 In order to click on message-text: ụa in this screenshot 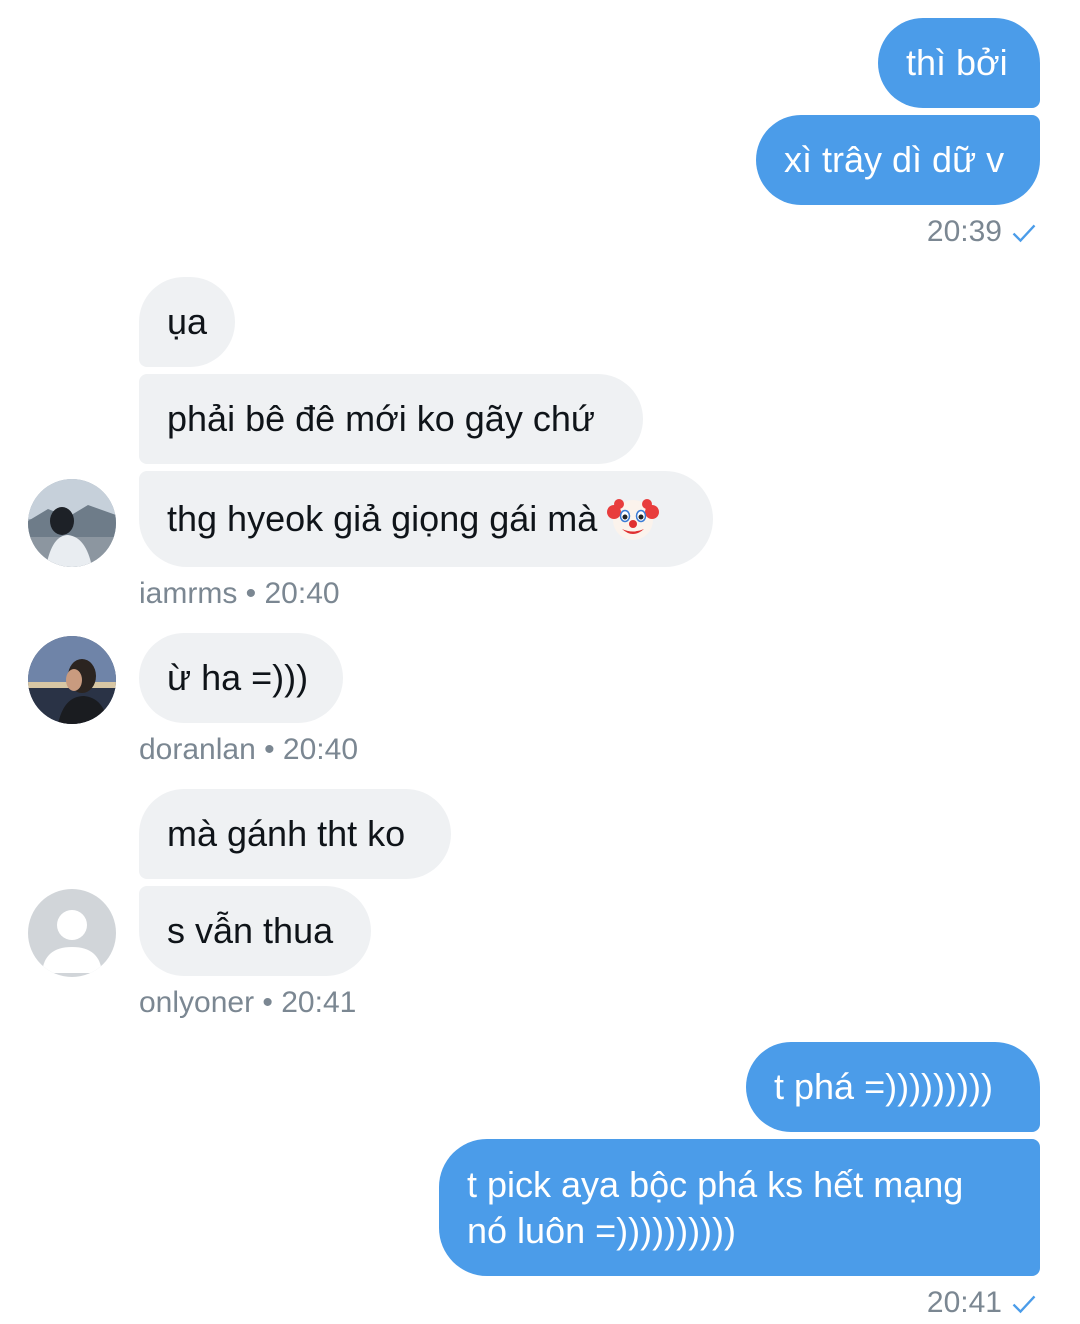, I will do `click(187, 321)`.